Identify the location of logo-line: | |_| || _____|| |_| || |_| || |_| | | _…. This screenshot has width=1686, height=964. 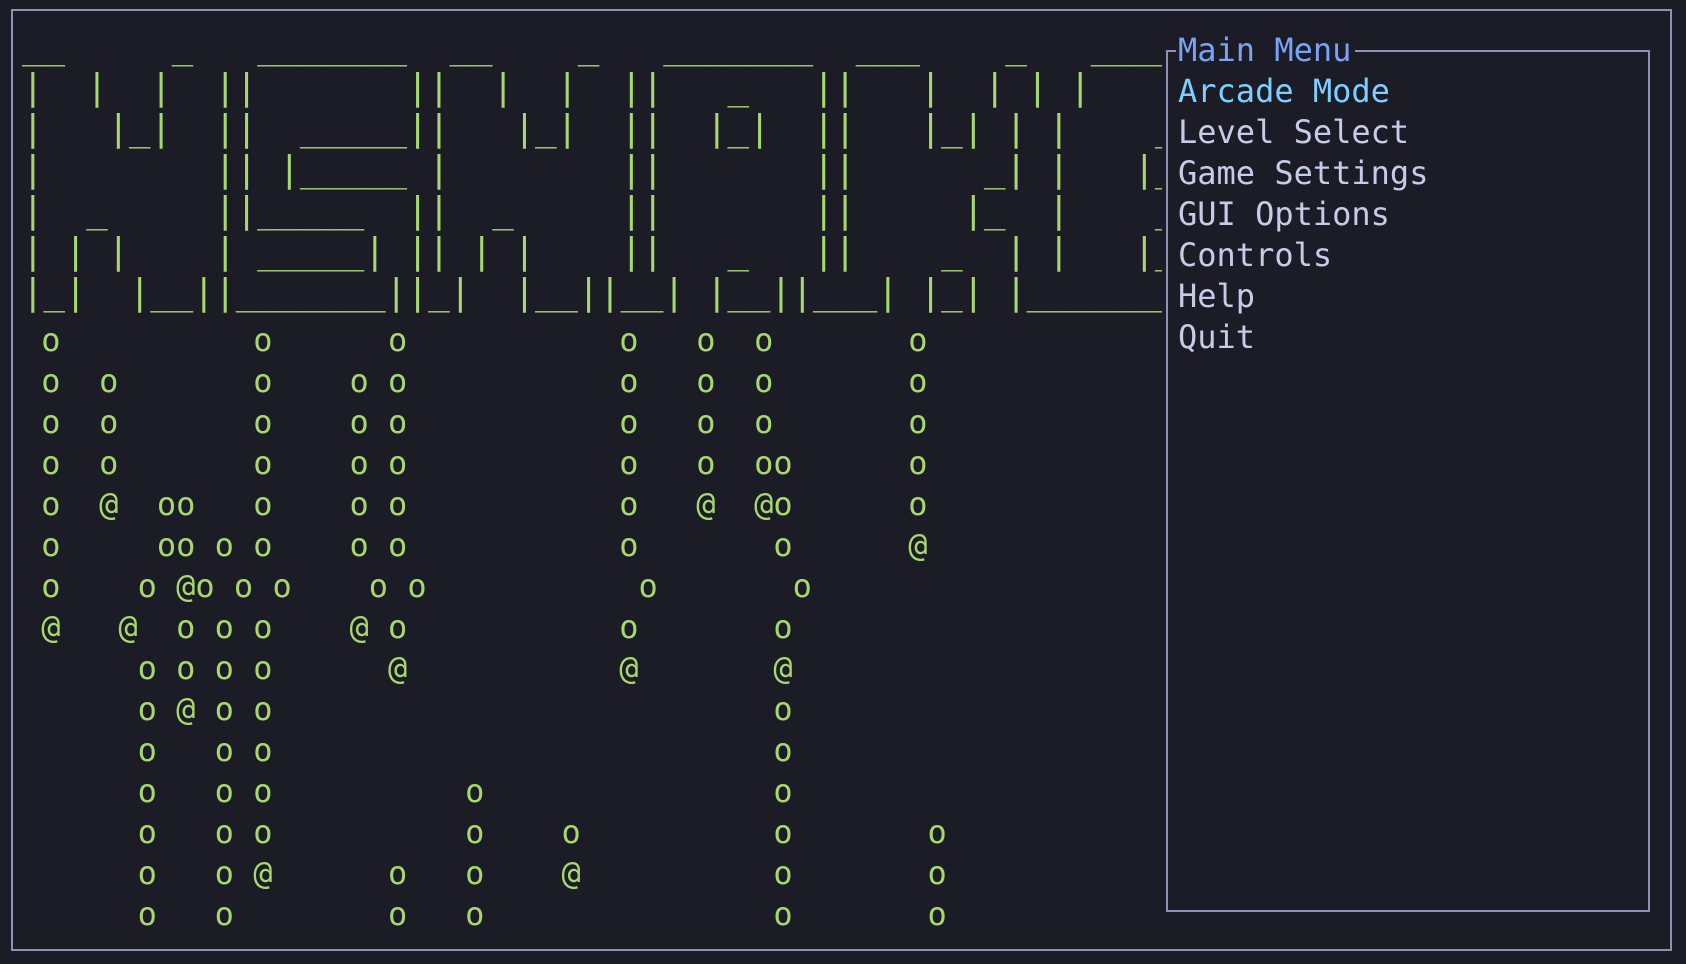
(592, 128).